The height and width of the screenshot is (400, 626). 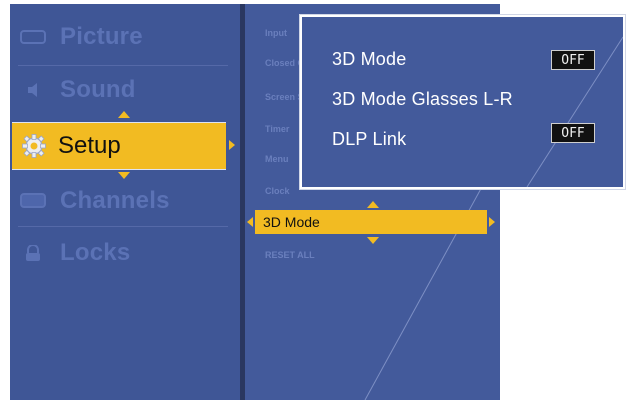 What do you see at coordinates (422, 99) in the screenshot?
I see `option-3d-mode-glasses-label: 3D Mode Glasses L-R` at bounding box center [422, 99].